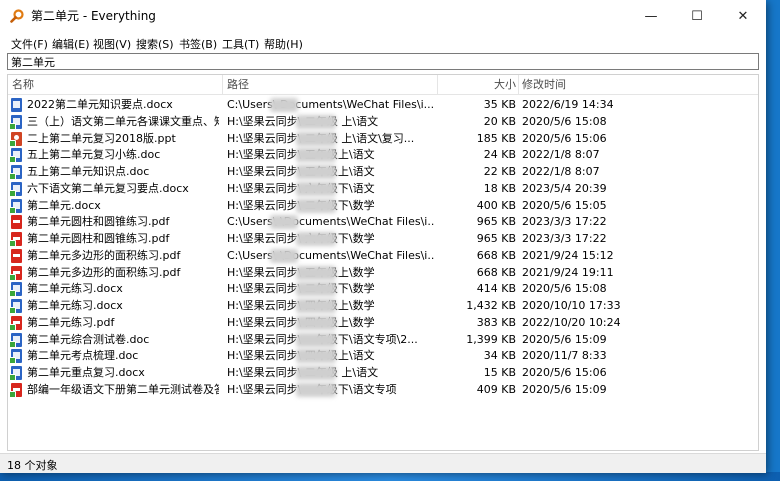  I want to click on file-size: 383 KB, so click(496, 322).